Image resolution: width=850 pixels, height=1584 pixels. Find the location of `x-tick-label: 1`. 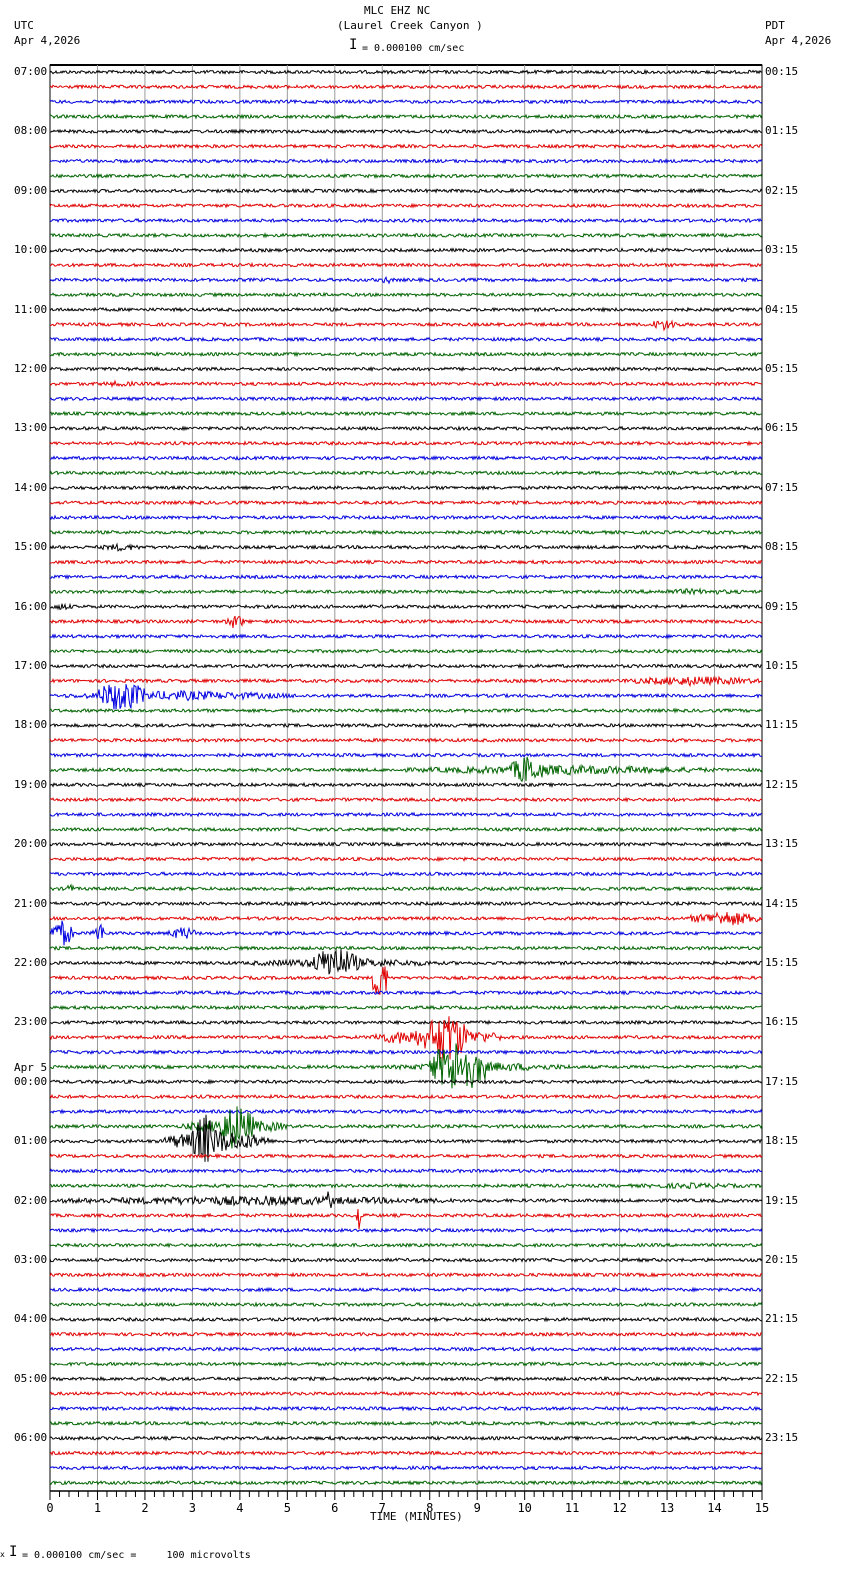

x-tick-label: 1 is located at coordinates (97, 1508).